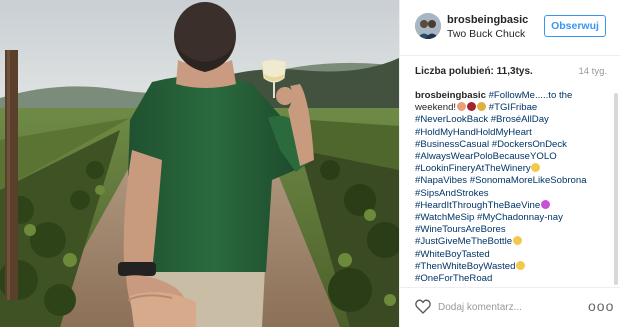 This screenshot has width=620, height=327. I want to click on heart-outline-icon, so click(423, 306).